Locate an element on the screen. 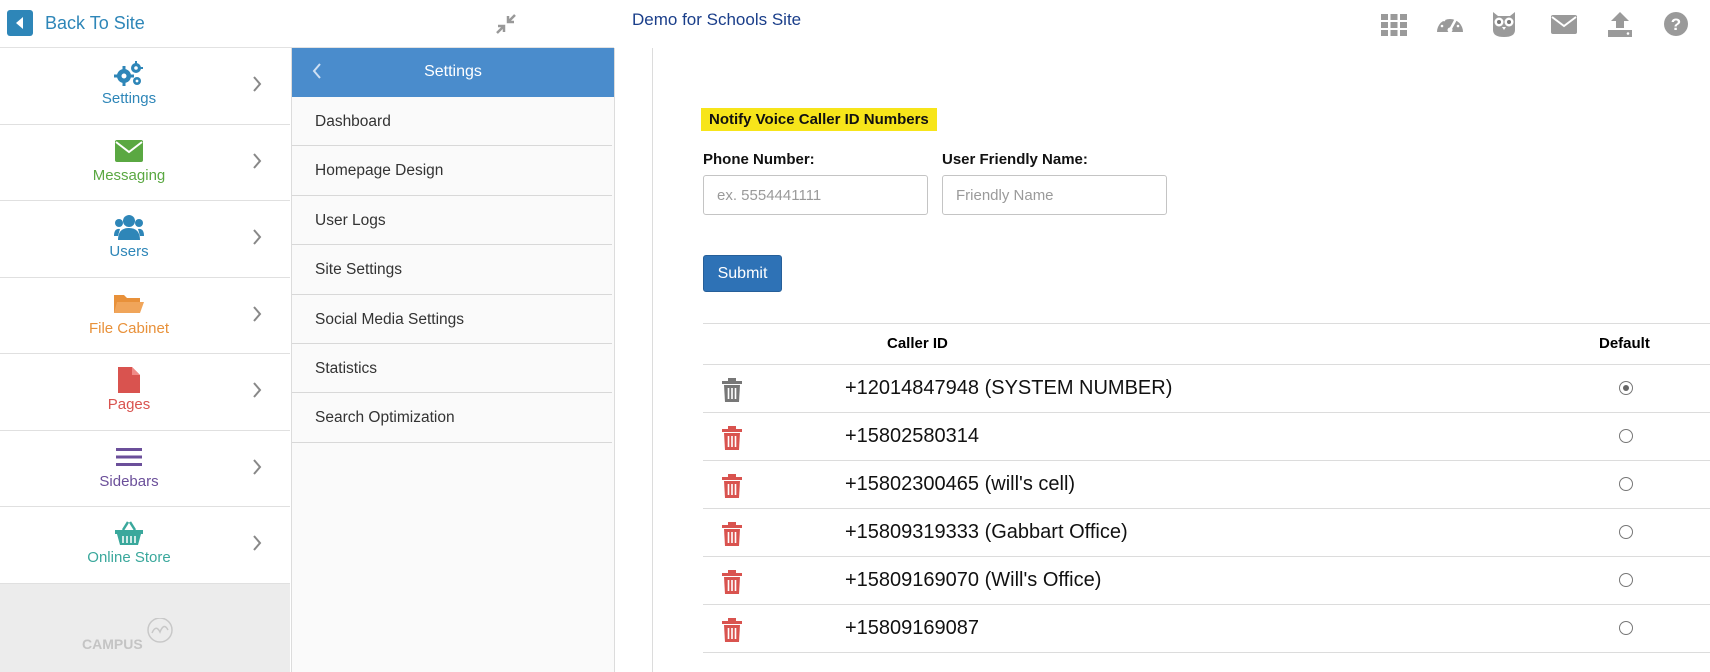  column-header-caller-id: Caller ID is located at coordinates (917, 343).